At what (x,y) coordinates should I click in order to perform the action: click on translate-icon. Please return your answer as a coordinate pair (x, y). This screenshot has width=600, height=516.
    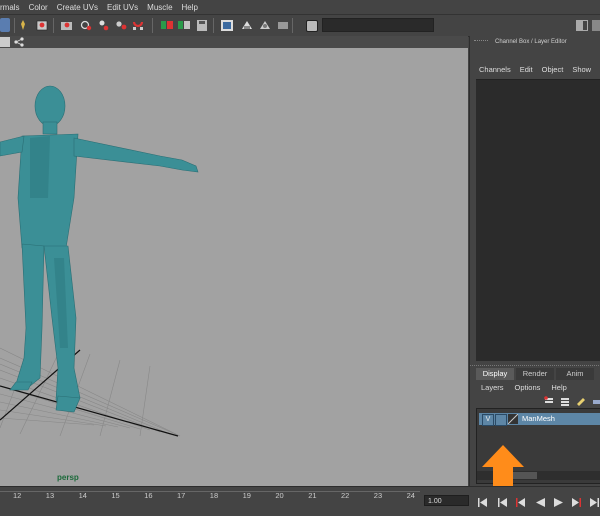
    Looking at the image, I should click on (67, 25).